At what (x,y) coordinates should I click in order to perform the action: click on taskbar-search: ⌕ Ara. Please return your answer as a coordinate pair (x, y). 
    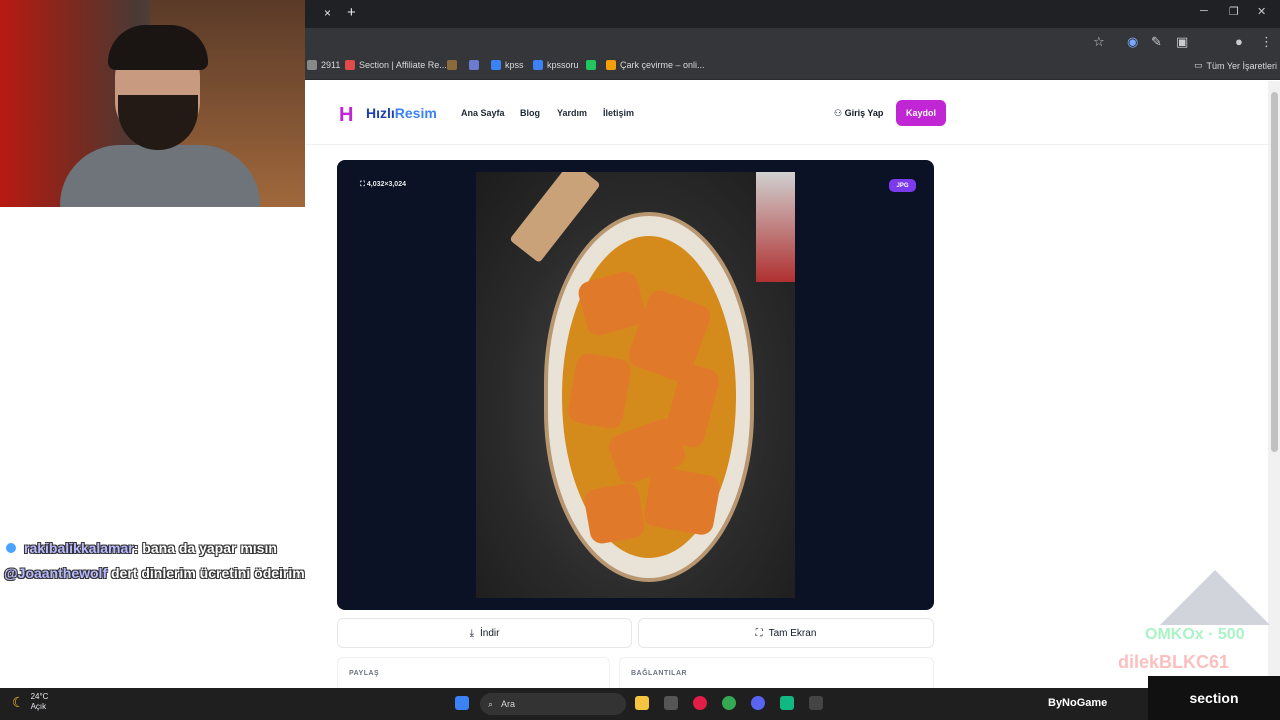
    Looking at the image, I should click on (553, 704).